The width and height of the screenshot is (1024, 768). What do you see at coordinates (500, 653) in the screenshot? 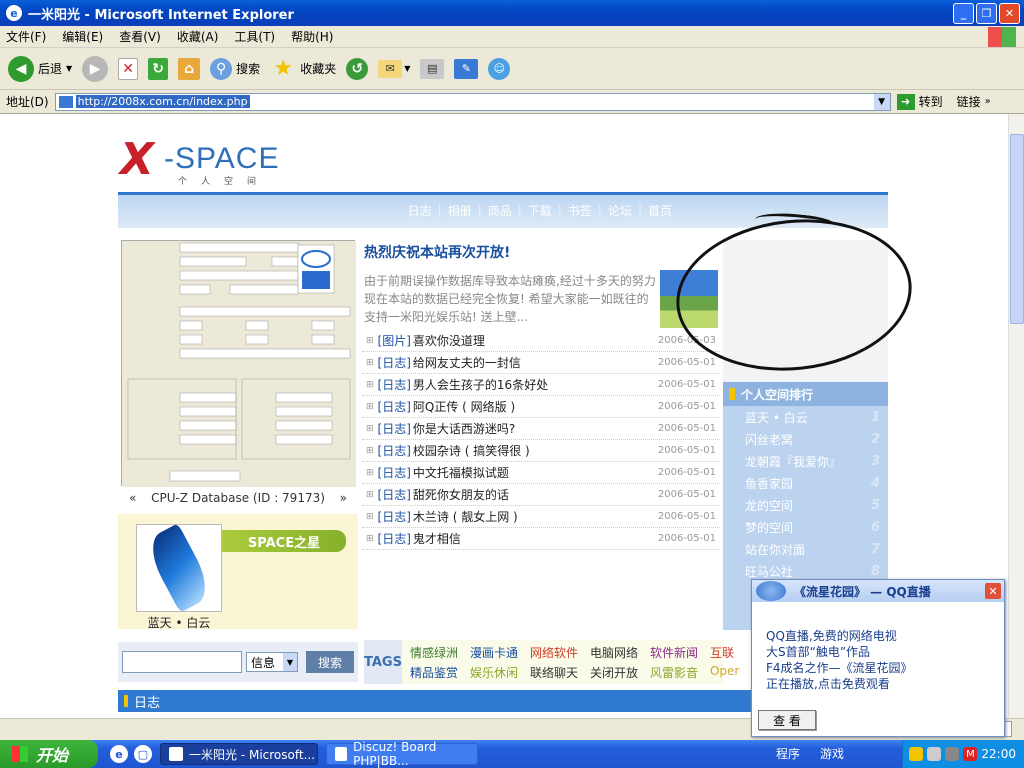
I see `tag-link: 漫画卡通` at bounding box center [500, 653].